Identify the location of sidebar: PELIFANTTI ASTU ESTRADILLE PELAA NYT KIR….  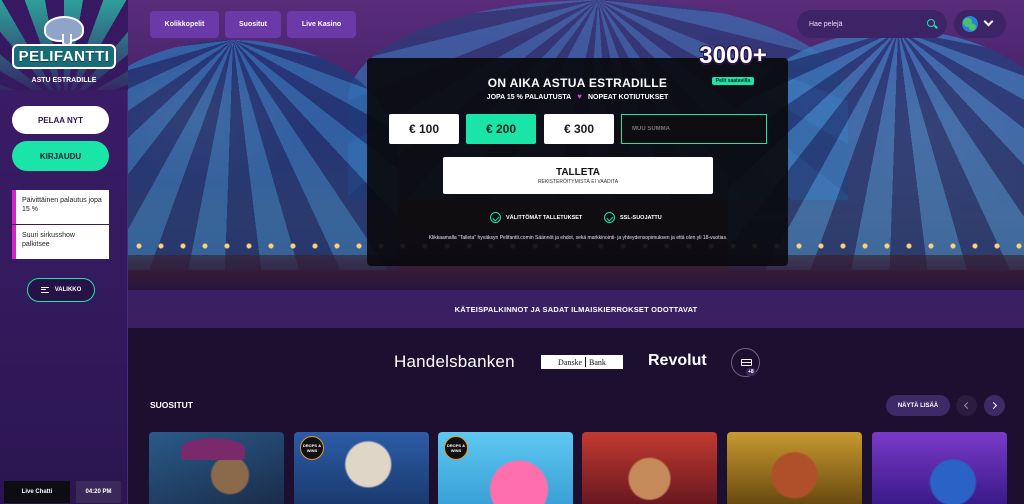
(64, 252).